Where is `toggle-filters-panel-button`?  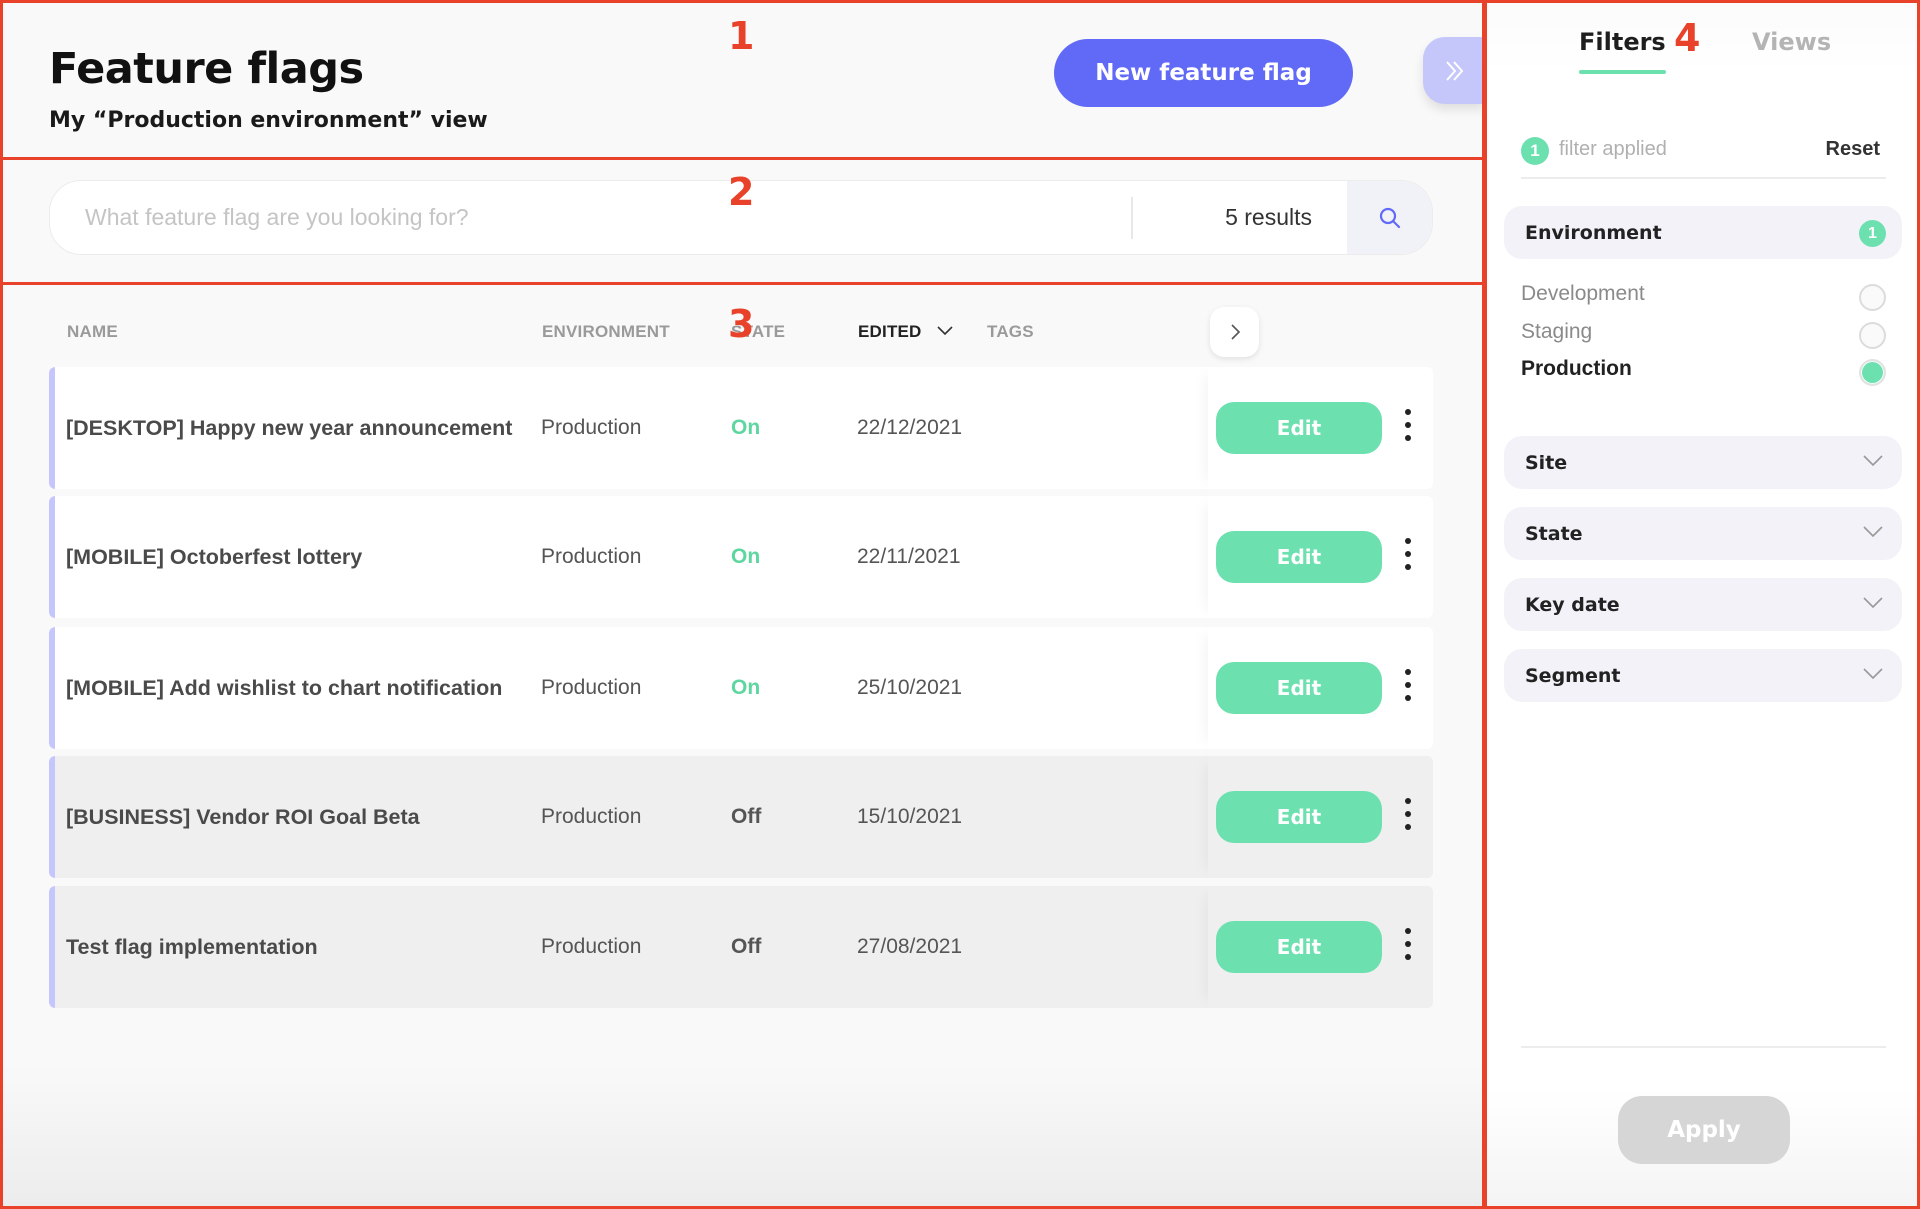 toggle-filters-panel-button is located at coordinates (1453, 70).